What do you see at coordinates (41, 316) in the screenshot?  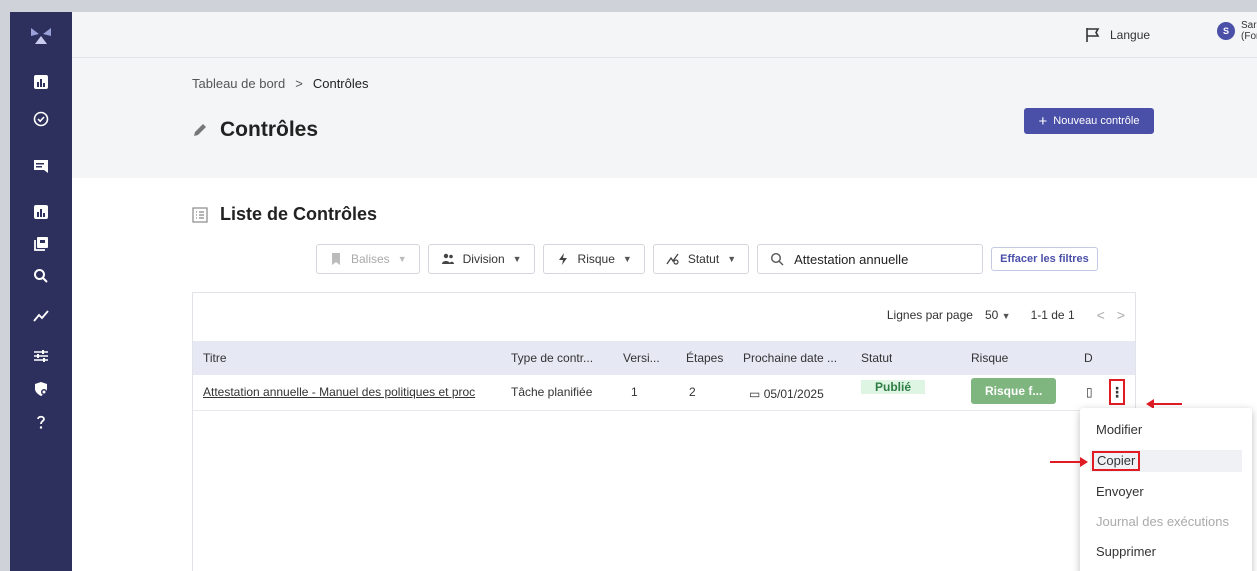 I see `sidebar-item-trends` at bounding box center [41, 316].